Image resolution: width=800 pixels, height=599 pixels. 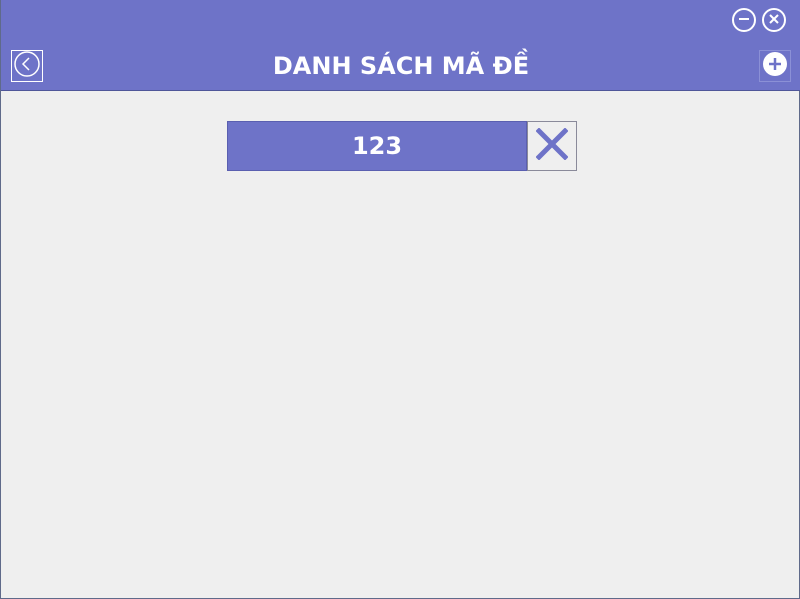 I want to click on minimize-button, so click(x=744, y=20).